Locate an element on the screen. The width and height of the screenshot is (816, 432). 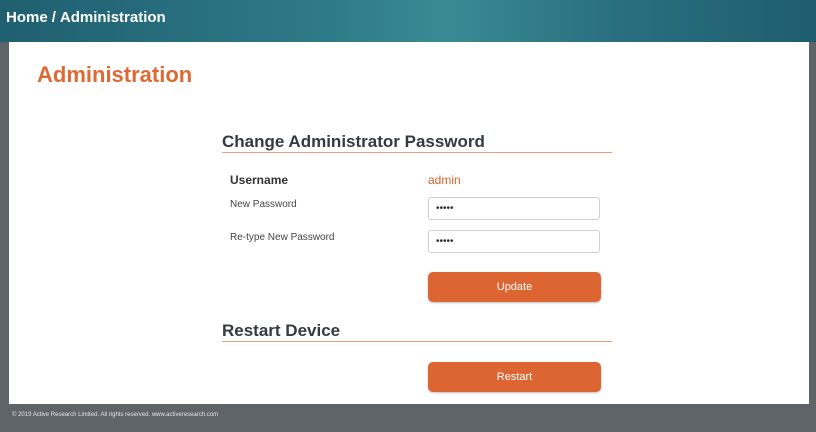
change-password-title: Change Administrator Password is located at coordinates (353, 141).